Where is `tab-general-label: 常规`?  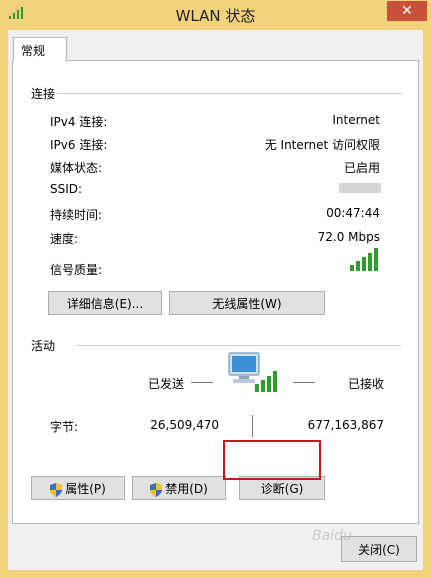 tab-general-label: 常规 is located at coordinates (33, 51).